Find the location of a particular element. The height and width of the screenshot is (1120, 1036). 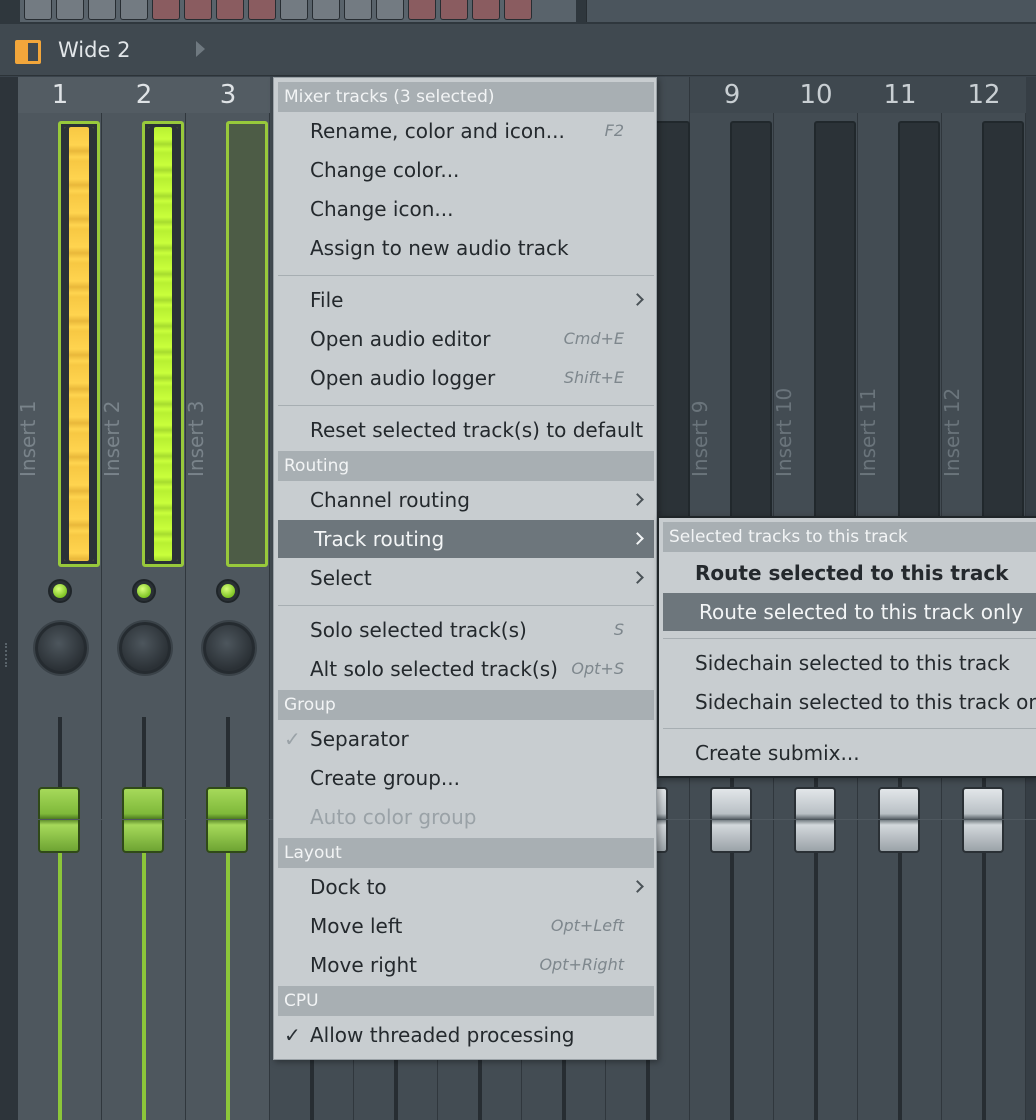

menu-item-select: Select is located at coordinates (466, 578).